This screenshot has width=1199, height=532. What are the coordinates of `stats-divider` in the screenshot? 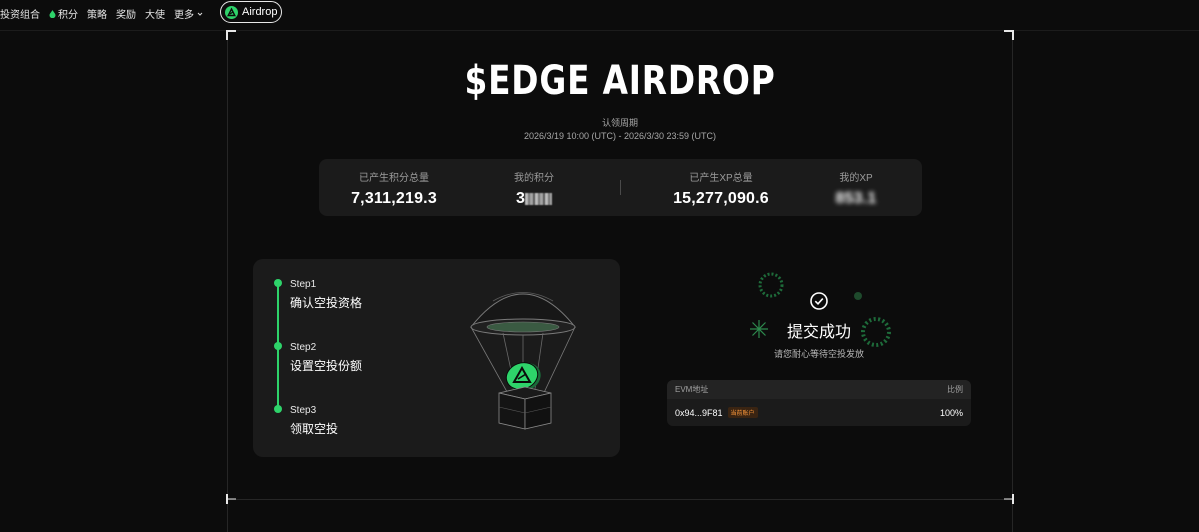 It's located at (620, 187).